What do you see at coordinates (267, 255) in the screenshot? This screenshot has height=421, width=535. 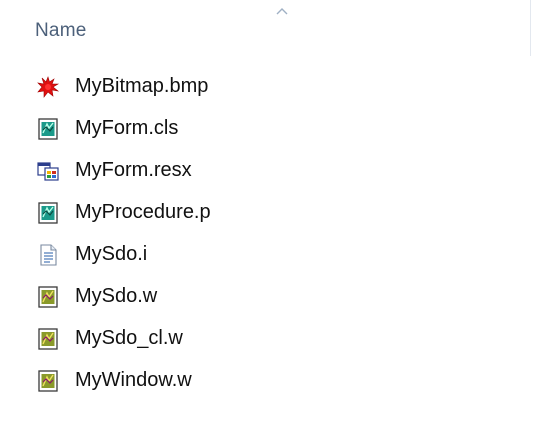 I see `file-row: MySdo.i` at bounding box center [267, 255].